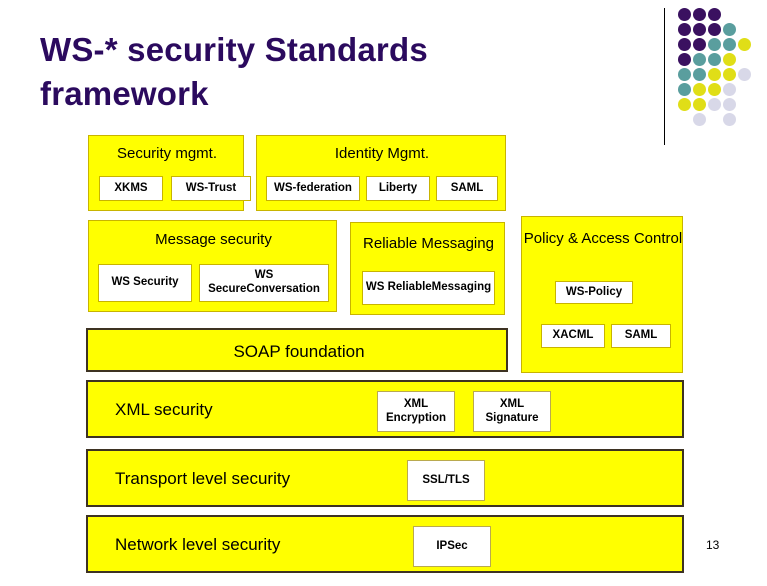 The width and height of the screenshot is (767, 586). What do you see at coordinates (385, 544) in the screenshot?
I see `network-level-security-box: Network level security IPSec` at bounding box center [385, 544].